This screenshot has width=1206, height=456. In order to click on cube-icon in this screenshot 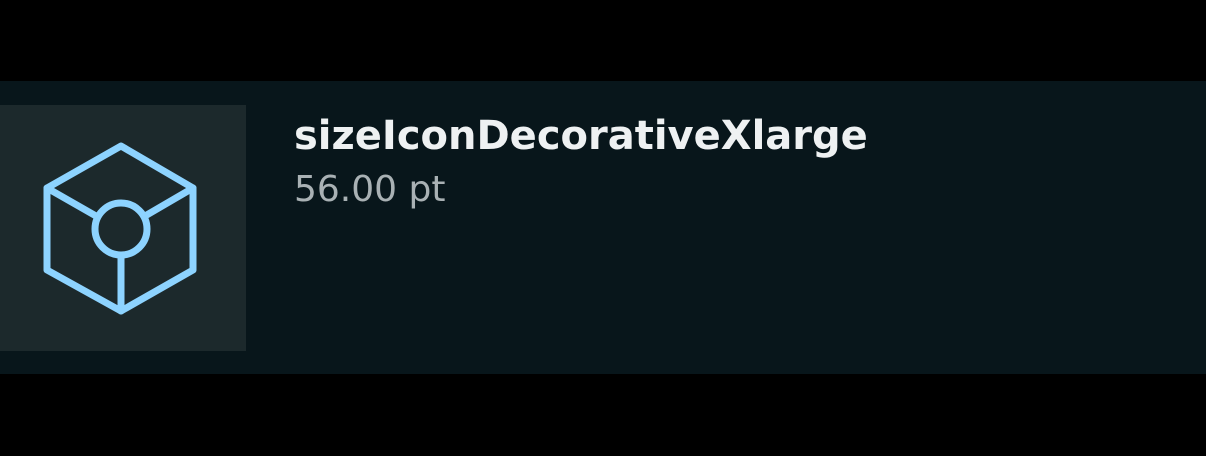, I will do `click(120, 228)`.